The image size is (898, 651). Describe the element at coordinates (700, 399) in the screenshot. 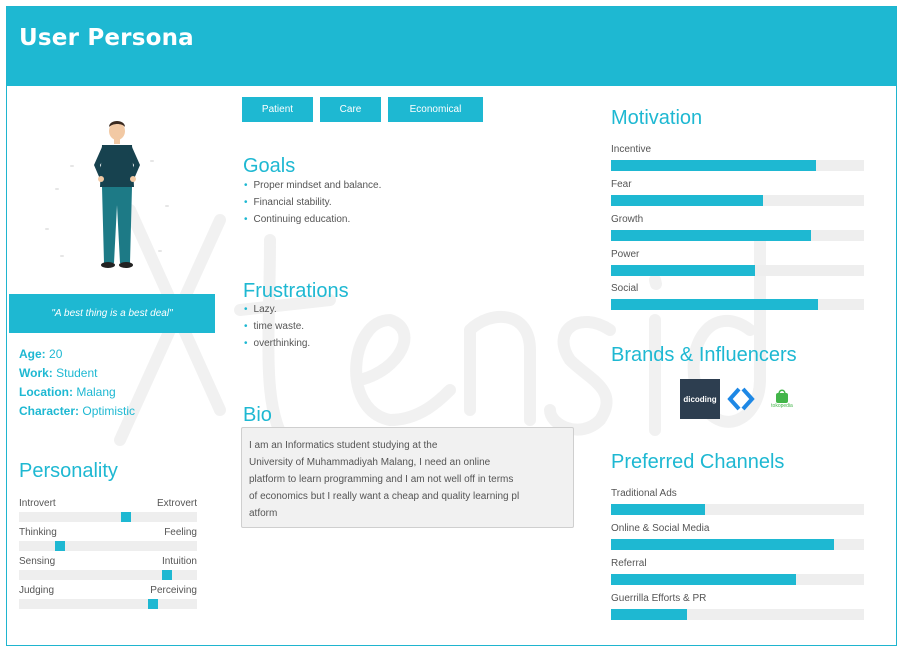

I see `dicoding-logo: dicoding` at that location.